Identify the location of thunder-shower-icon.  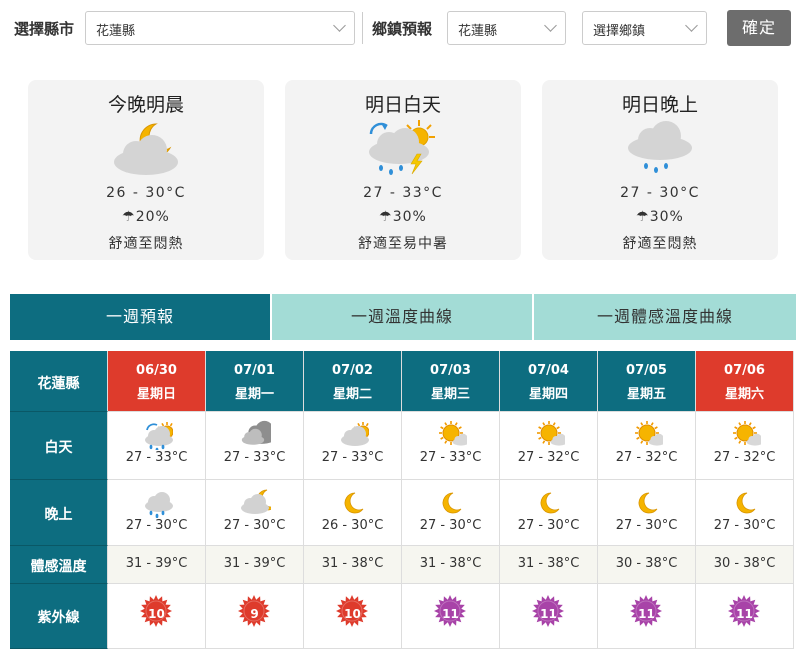
(402, 147).